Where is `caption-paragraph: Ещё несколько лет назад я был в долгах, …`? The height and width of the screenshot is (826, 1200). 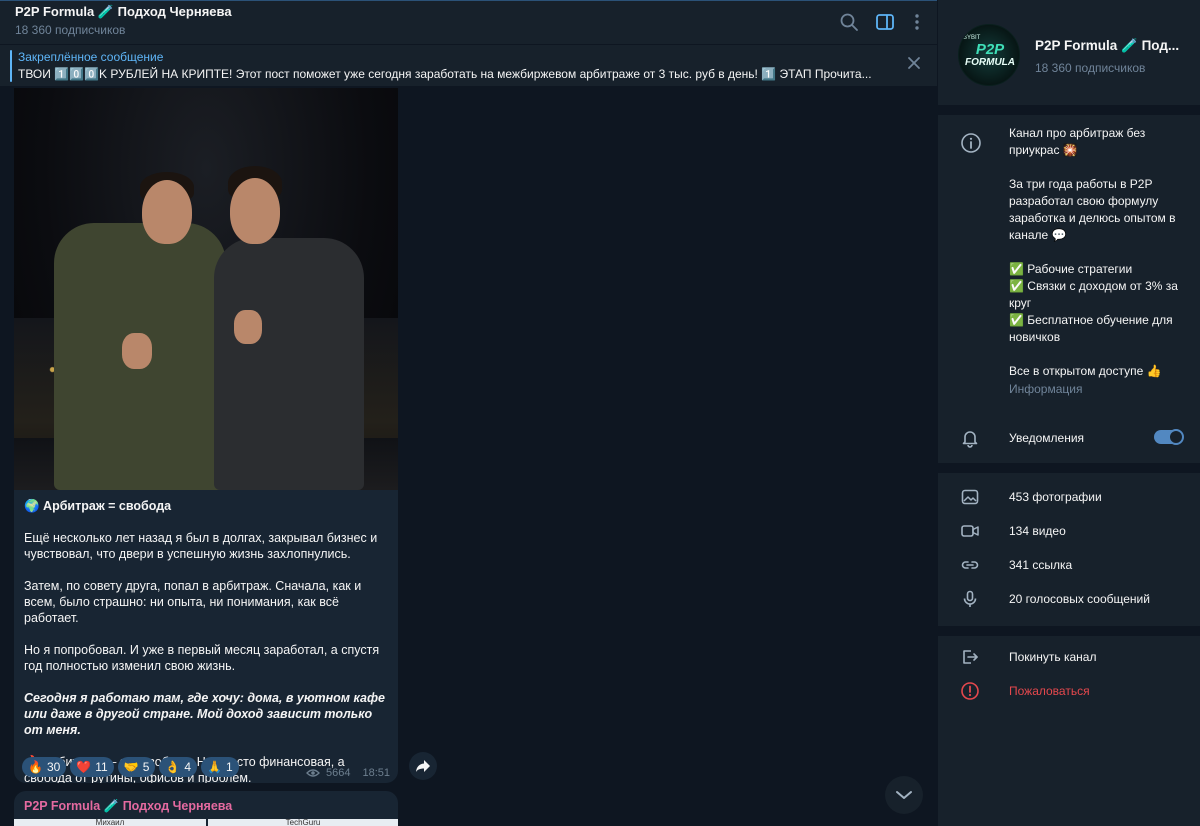
caption-paragraph: Ещё несколько лет назад я был в долгах, … is located at coordinates (201, 546).